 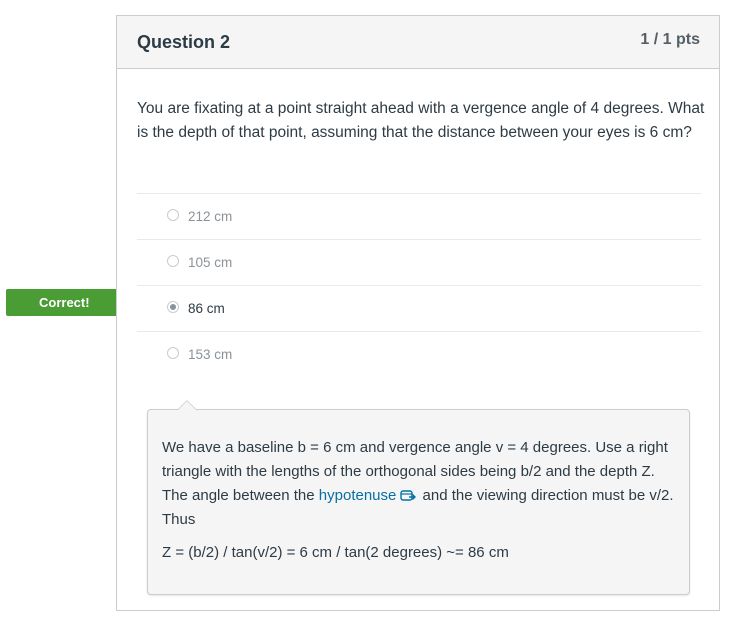 What do you see at coordinates (210, 262) in the screenshot?
I see `answer-label: 105 cm` at bounding box center [210, 262].